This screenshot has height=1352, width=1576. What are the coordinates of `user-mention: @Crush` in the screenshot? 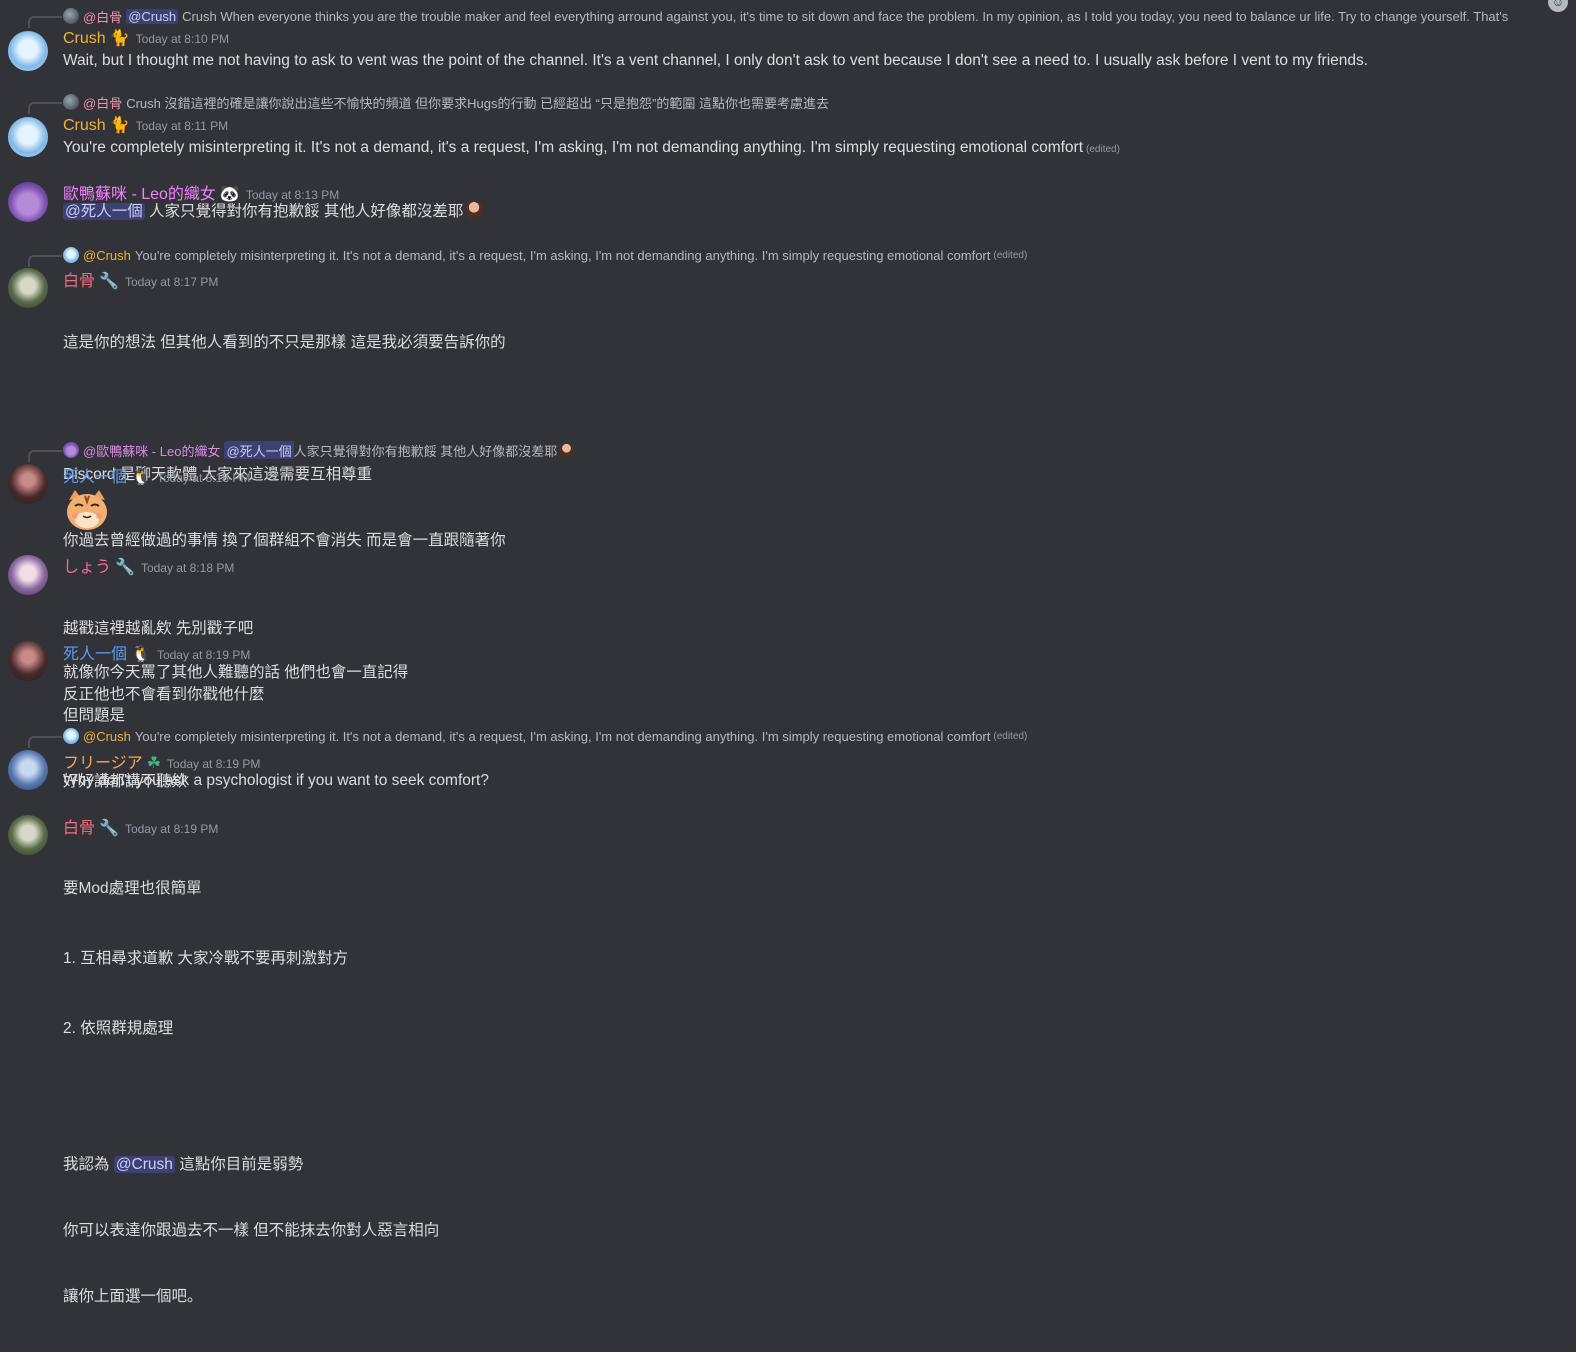 It's located at (144, 1164).